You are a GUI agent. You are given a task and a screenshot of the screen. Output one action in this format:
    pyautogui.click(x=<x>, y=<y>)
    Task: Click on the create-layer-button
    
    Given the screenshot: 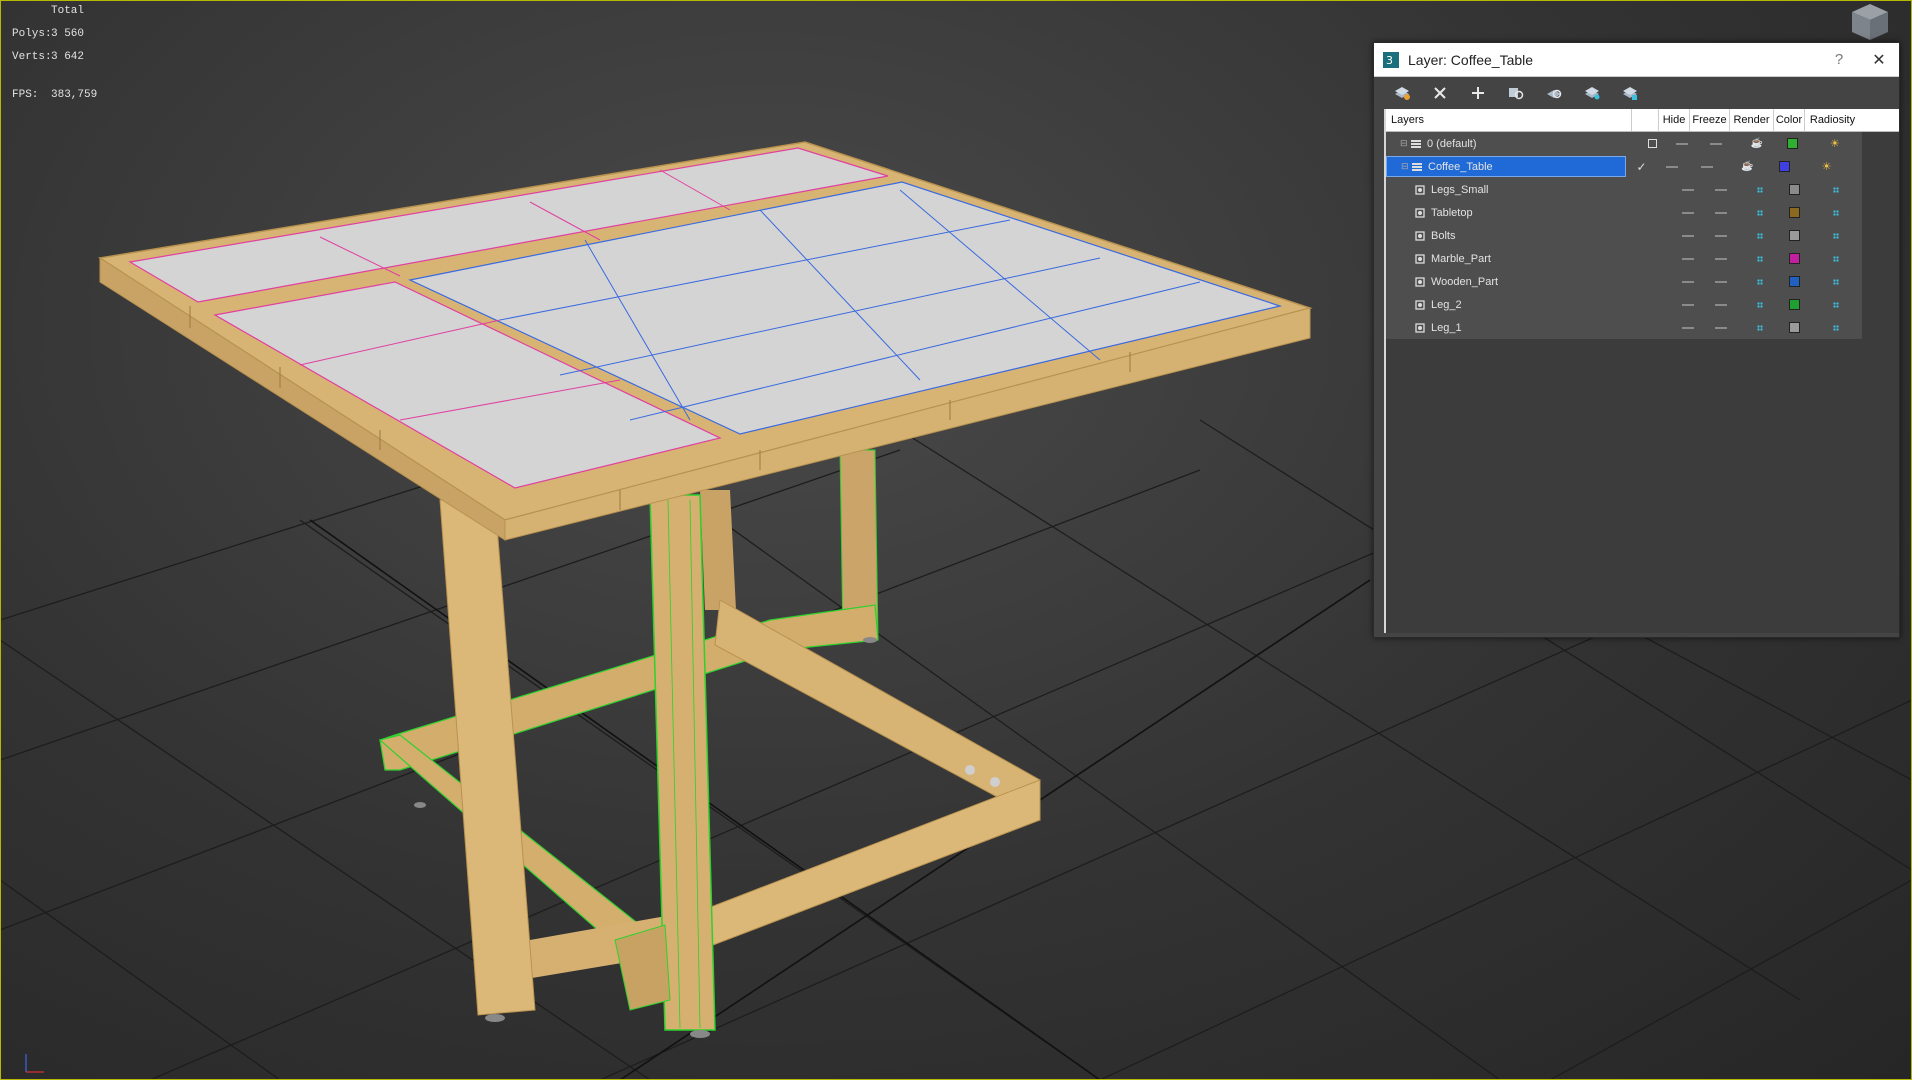 What is the action you would take?
    pyautogui.click(x=1402, y=93)
    